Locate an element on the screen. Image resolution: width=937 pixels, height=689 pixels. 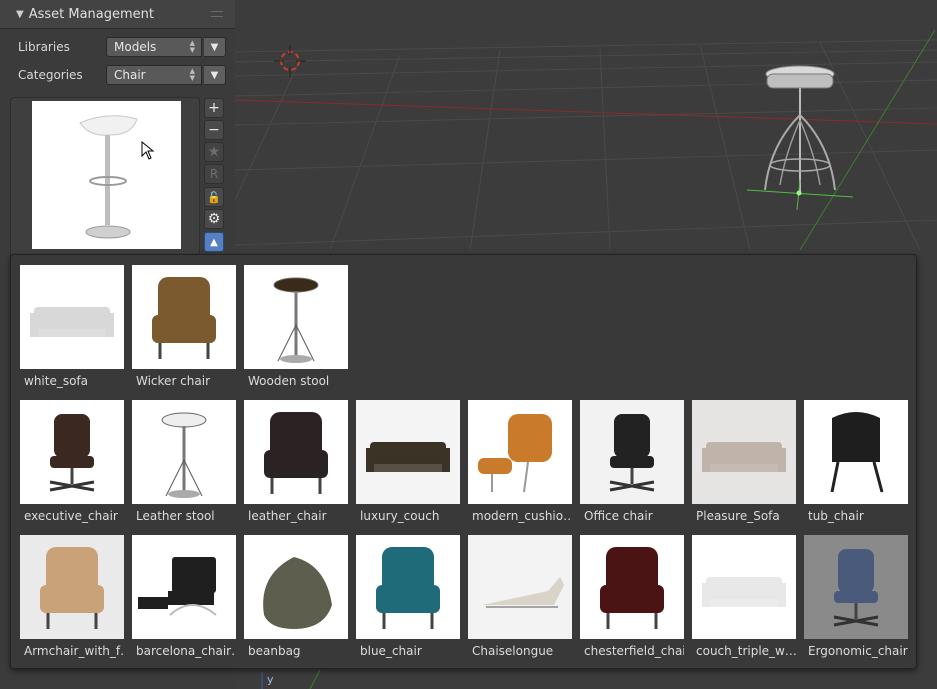
star-icon: ★ is located at coordinates (214, 152).